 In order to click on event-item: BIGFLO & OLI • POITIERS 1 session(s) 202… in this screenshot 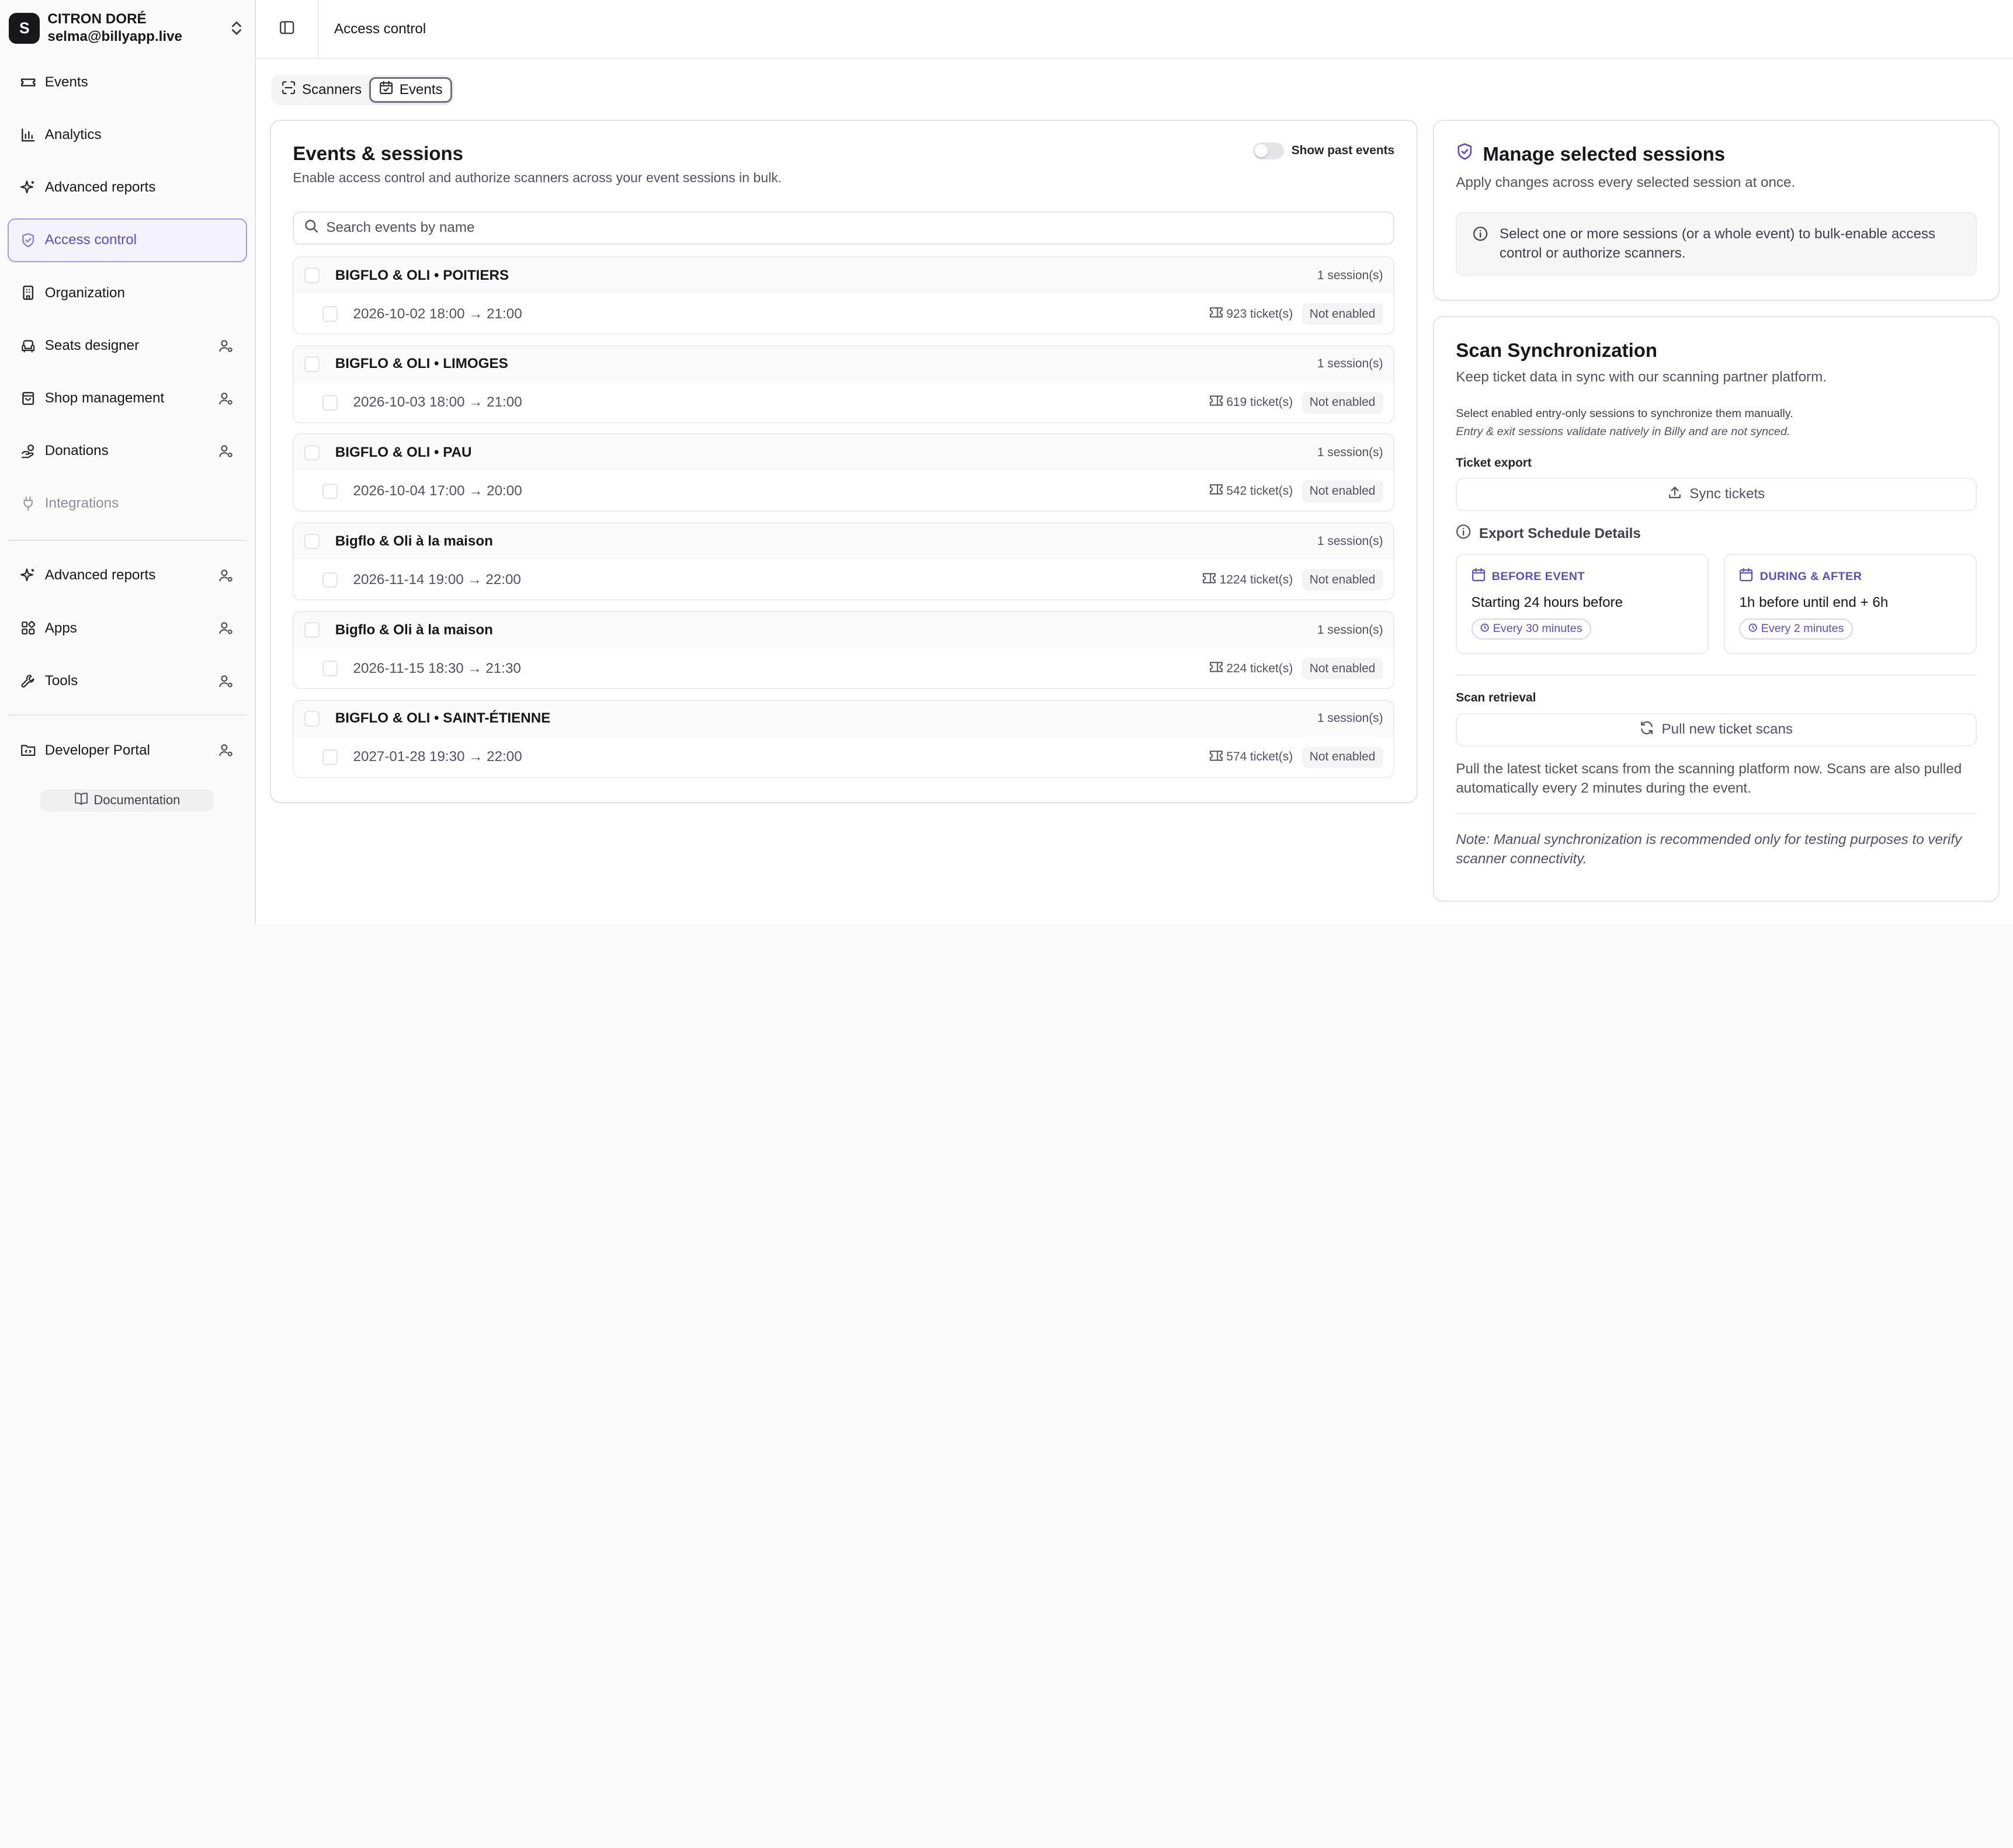, I will do `click(844, 295)`.